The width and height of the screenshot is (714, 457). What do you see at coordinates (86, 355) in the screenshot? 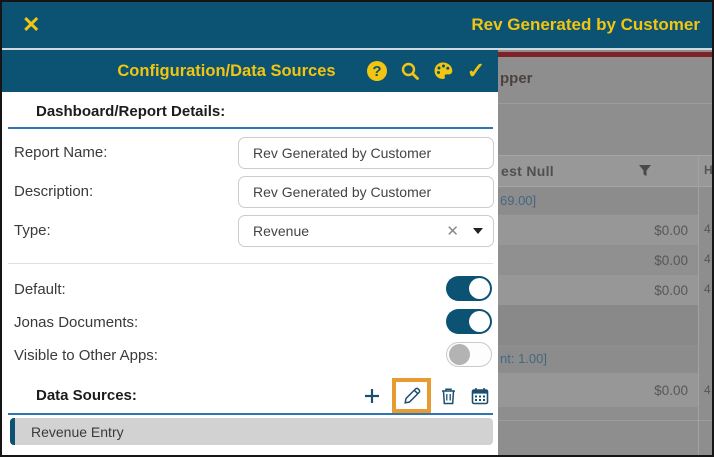
I see `visible-other-apps-toggle-label: Visible to Other Apps:` at bounding box center [86, 355].